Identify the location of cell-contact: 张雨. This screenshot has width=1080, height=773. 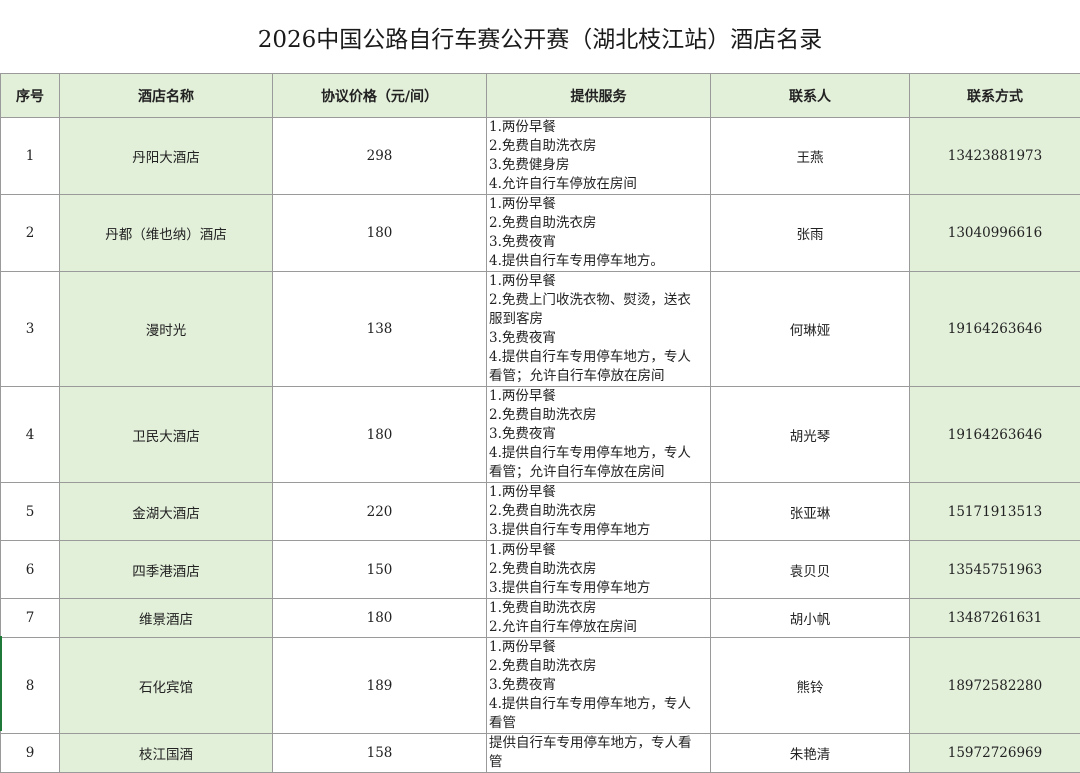
(810, 233).